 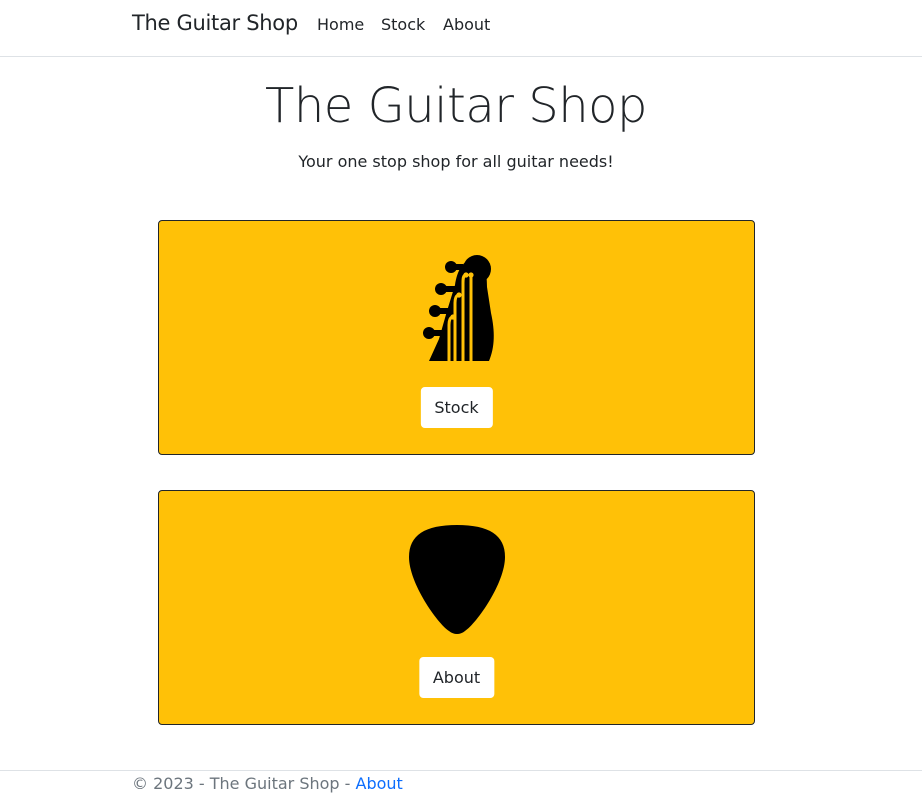 I want to click on copyright-text: © 2023 - The Guitar Shop -, so click(x=244, y=783).